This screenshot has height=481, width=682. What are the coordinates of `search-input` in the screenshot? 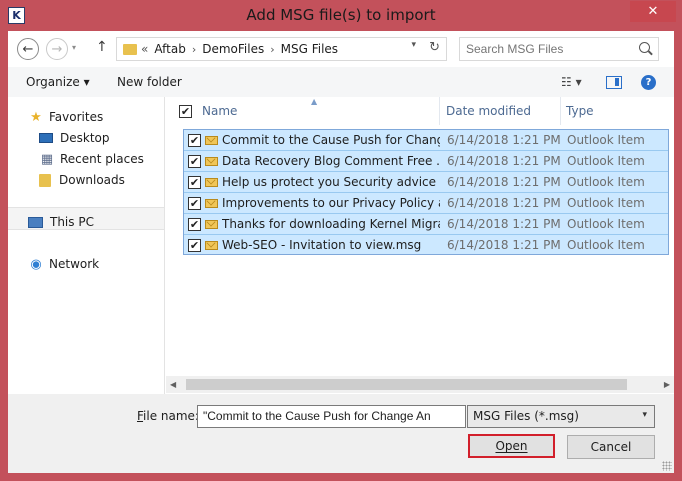 It's located at (559, 49).